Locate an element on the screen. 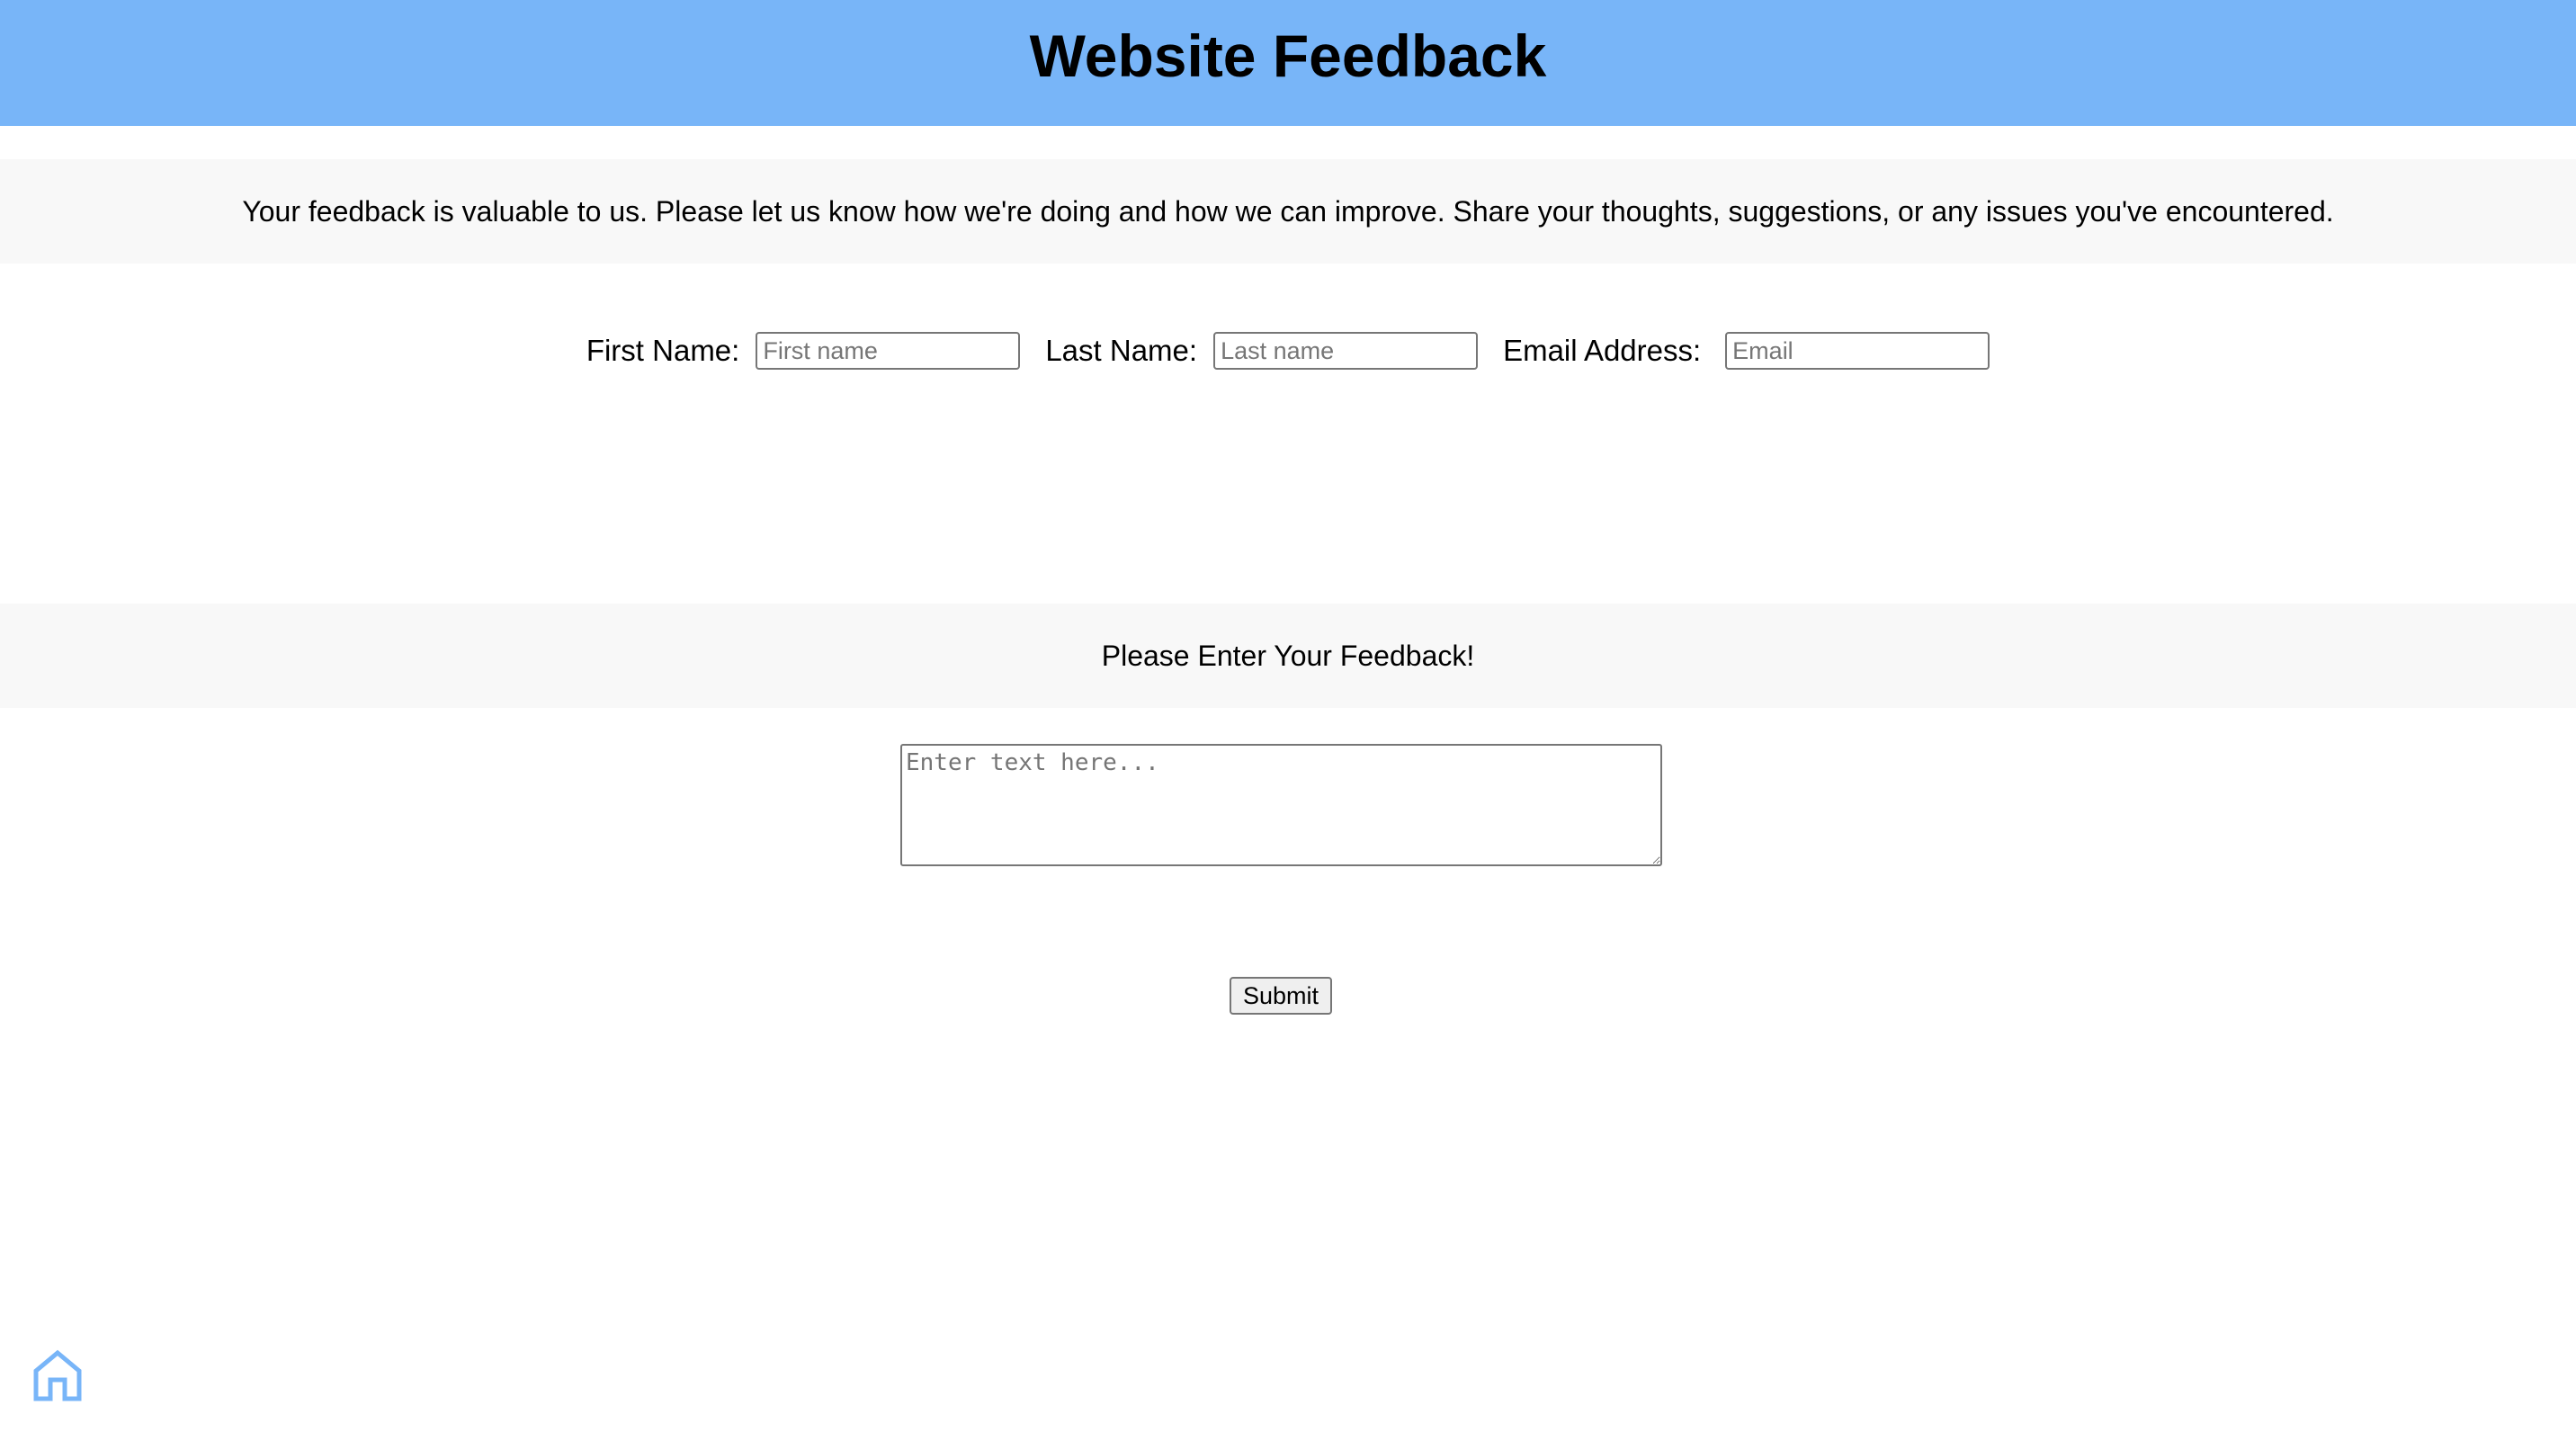  feedback-textarea-wrap is located at coordinates (1281, 805).